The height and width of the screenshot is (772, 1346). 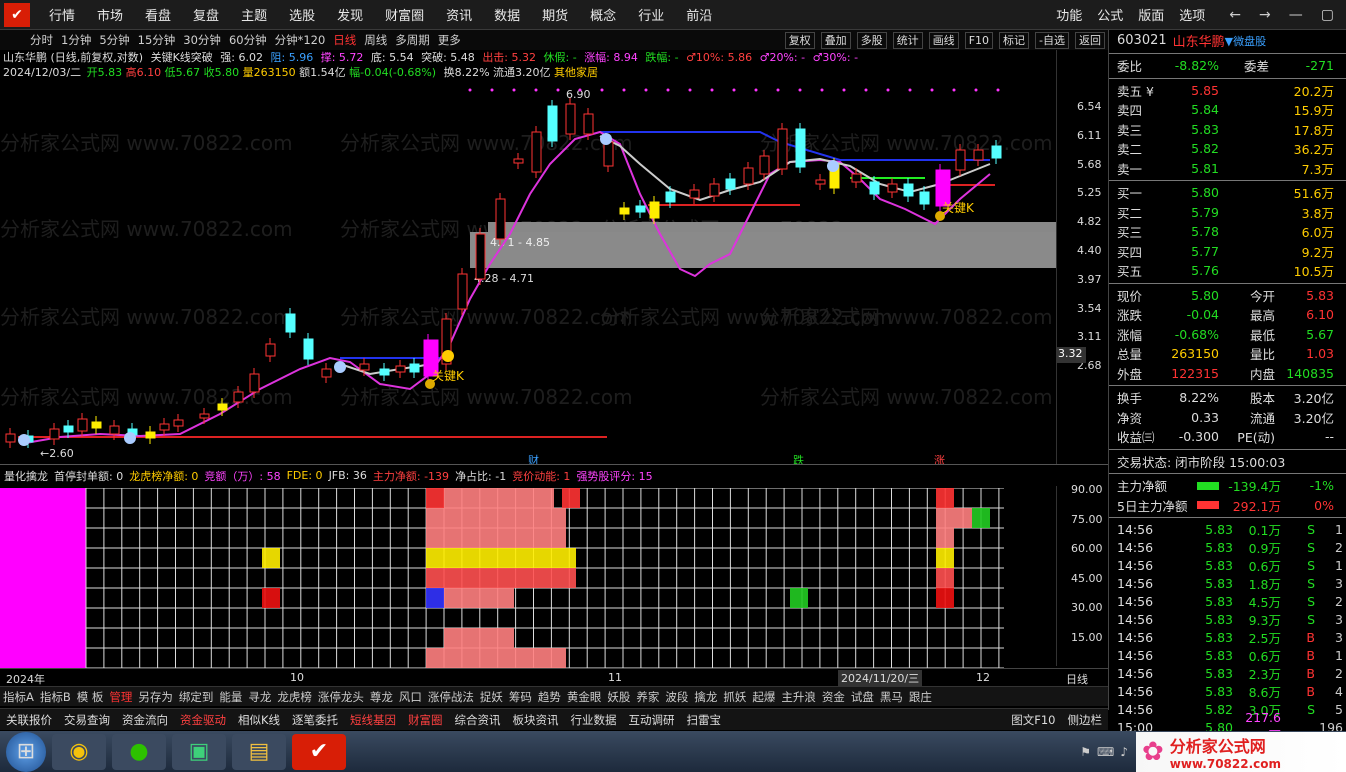 What do you see at coordinates (1245, 41) in the screenshot?
I see `stock-tag: ▼微盘股` at bounding box center [1245, 41].